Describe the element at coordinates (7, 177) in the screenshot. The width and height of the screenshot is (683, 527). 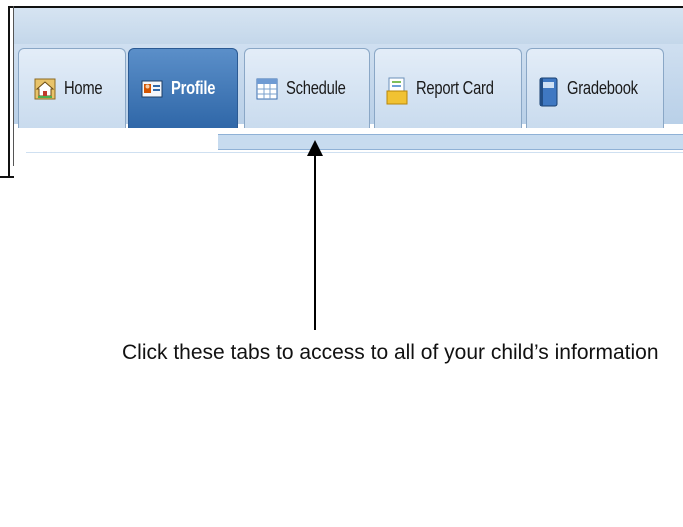
I see `crop-border-bottom-tick` at that location.